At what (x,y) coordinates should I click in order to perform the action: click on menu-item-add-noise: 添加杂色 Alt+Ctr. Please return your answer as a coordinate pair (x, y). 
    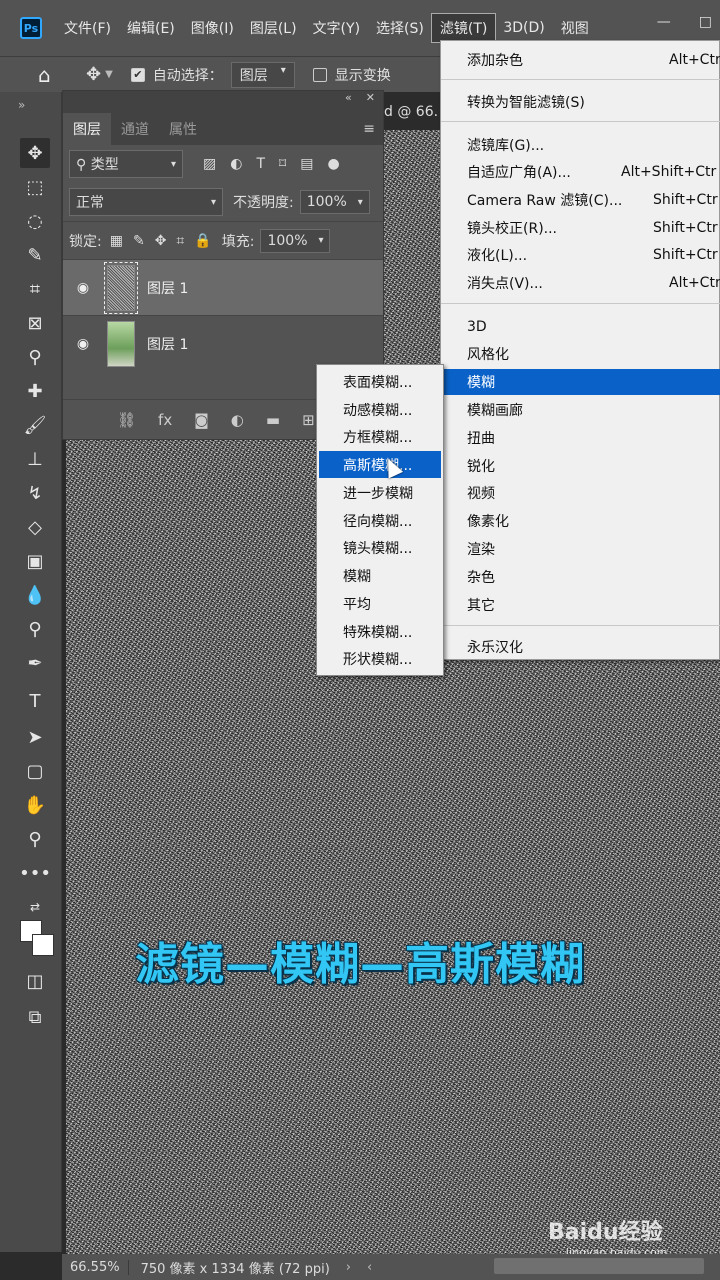
    Looking at the image, I should click on (580, 60).